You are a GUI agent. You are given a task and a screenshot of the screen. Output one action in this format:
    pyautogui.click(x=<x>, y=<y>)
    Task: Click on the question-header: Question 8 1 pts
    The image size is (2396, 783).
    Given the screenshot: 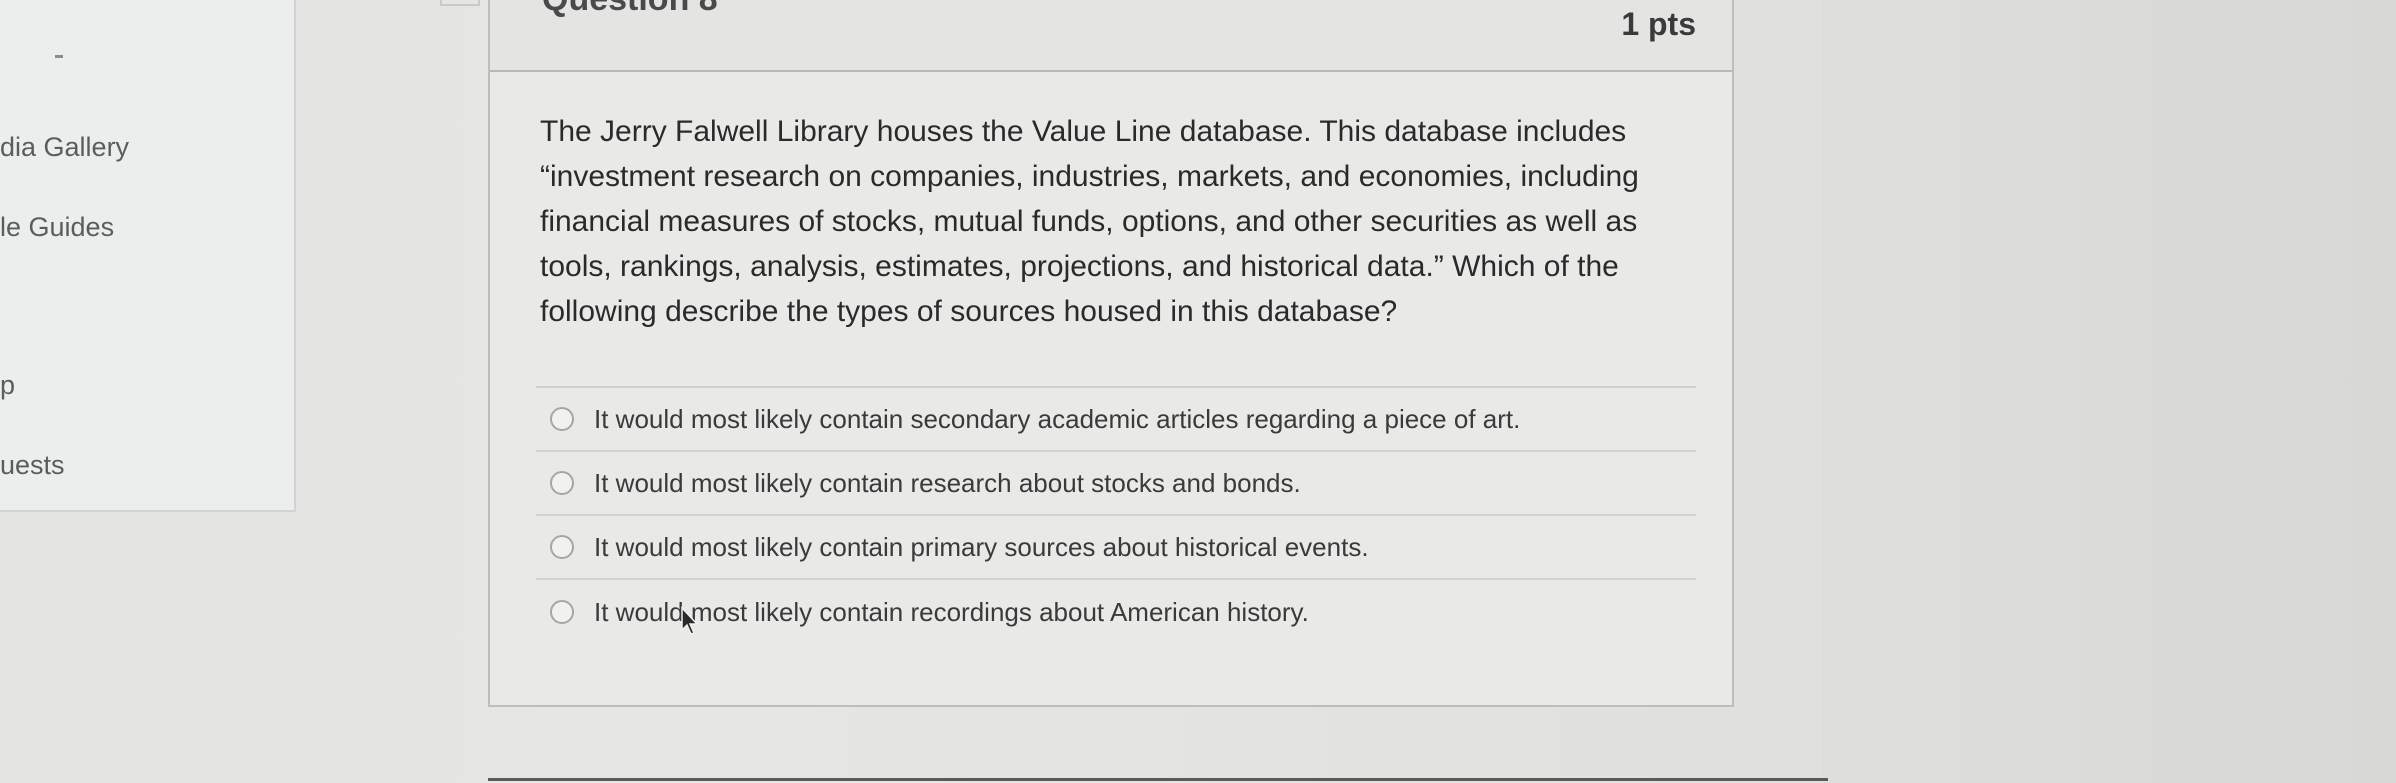 What is the action you would take?
    pyautogui.click(x=1111, y=36)
    